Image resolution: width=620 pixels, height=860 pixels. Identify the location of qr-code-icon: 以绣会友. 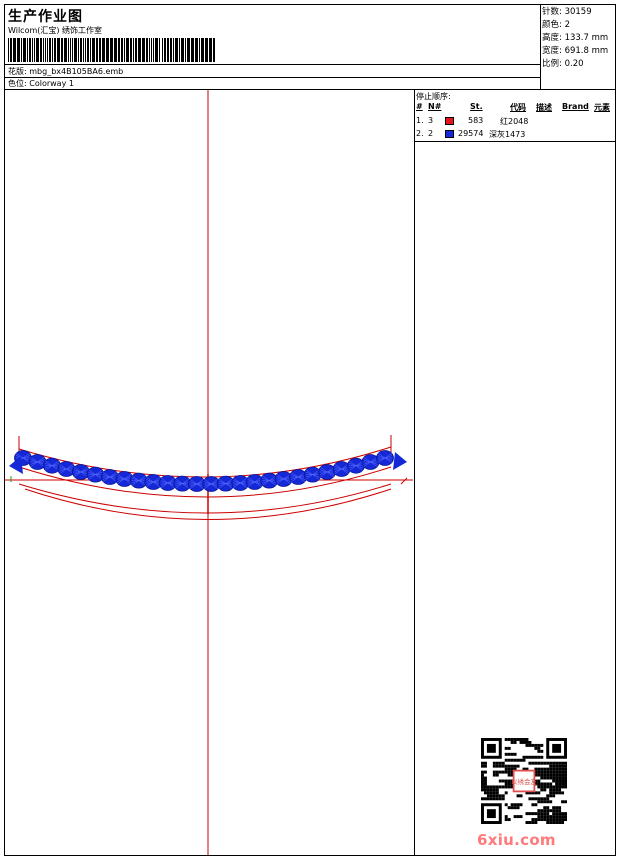
(524, 781).